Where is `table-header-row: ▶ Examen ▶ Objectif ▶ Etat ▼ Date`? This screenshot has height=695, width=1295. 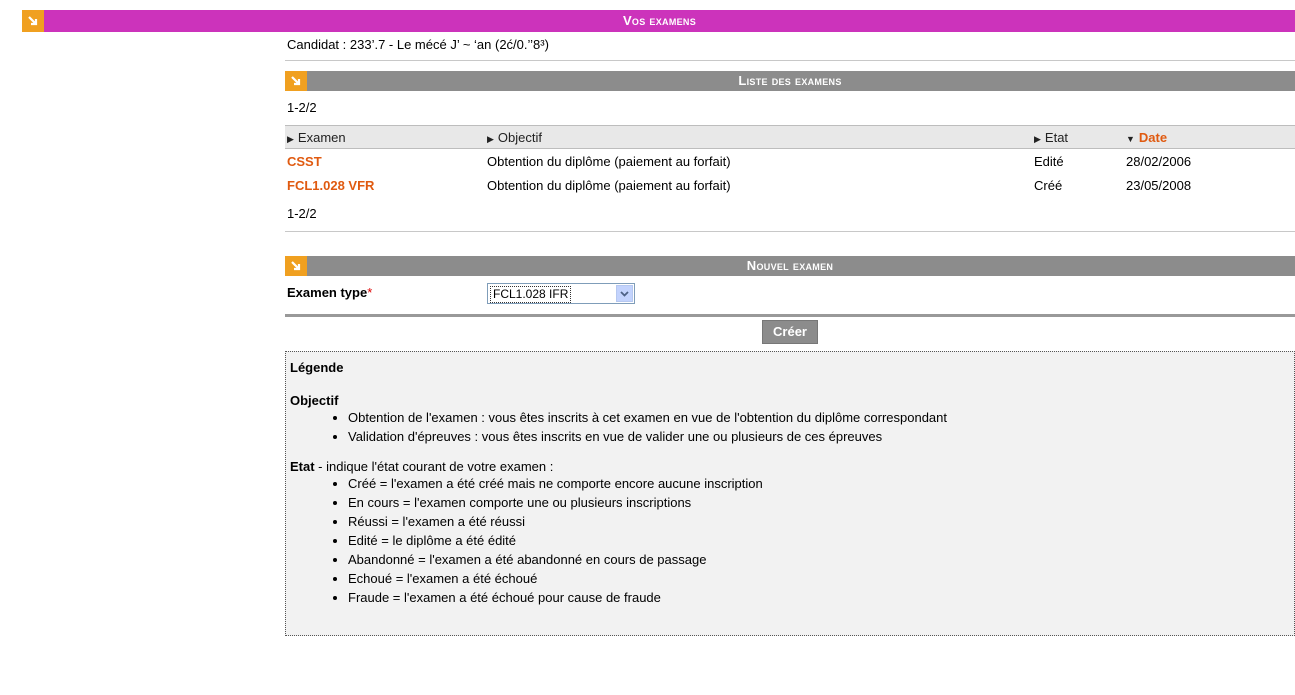 table-header-row: ▶ Examen ▶ Objectif ▶ Etat ▼ Date is located at coordinates (790, 137).